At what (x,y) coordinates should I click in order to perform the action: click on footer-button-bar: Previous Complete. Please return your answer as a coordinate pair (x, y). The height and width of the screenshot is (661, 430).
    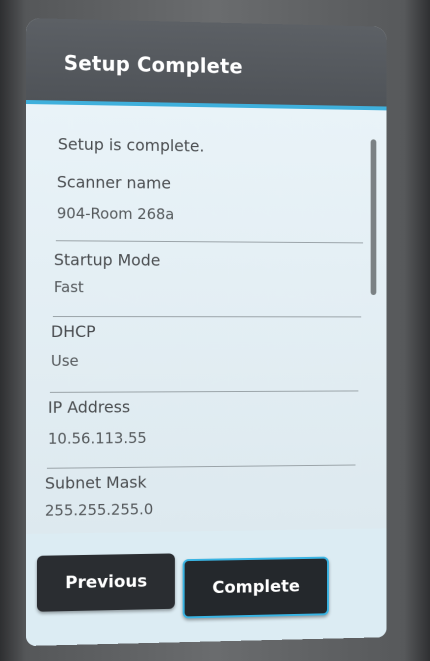
    Looking at the image, I should click on (206, 587).